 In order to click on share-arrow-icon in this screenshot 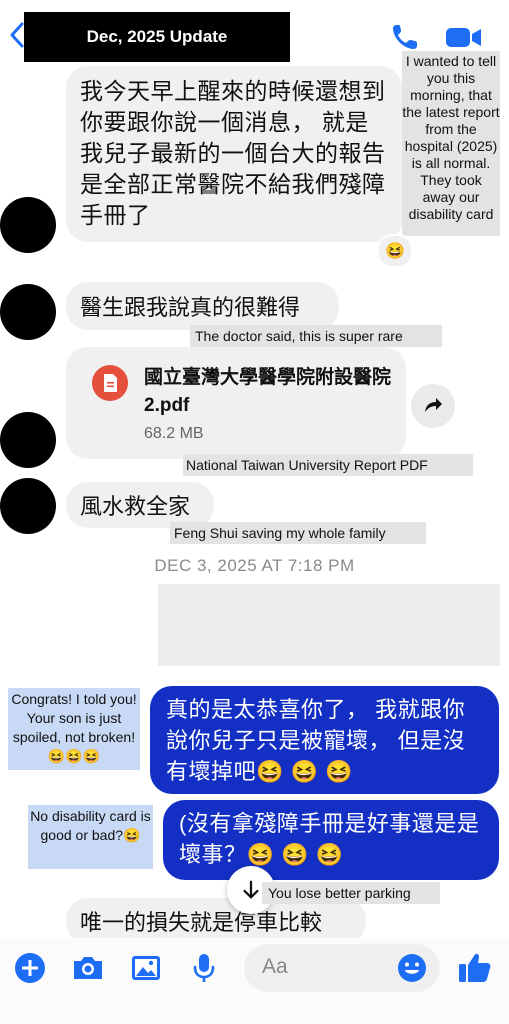, I will do `click(433, 405)`.